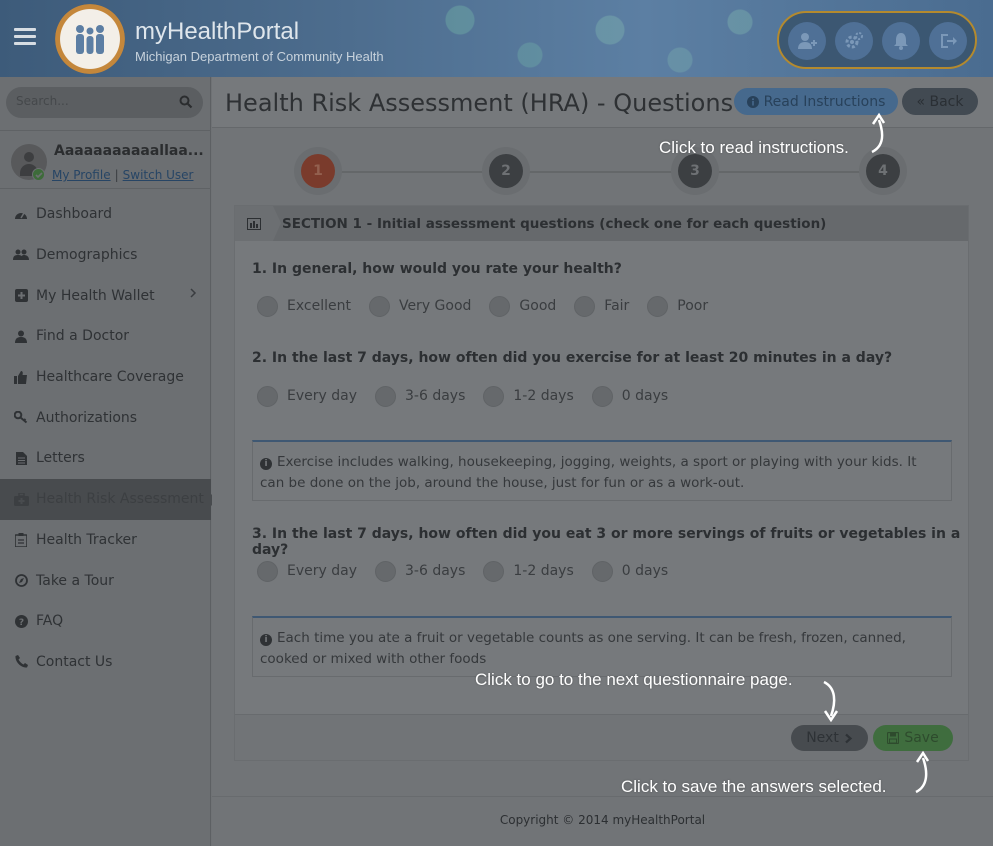  What do you see at coordinates (318, 171) in the screenshot?
I see `step-1: 1` at bounding box center [318, 171].